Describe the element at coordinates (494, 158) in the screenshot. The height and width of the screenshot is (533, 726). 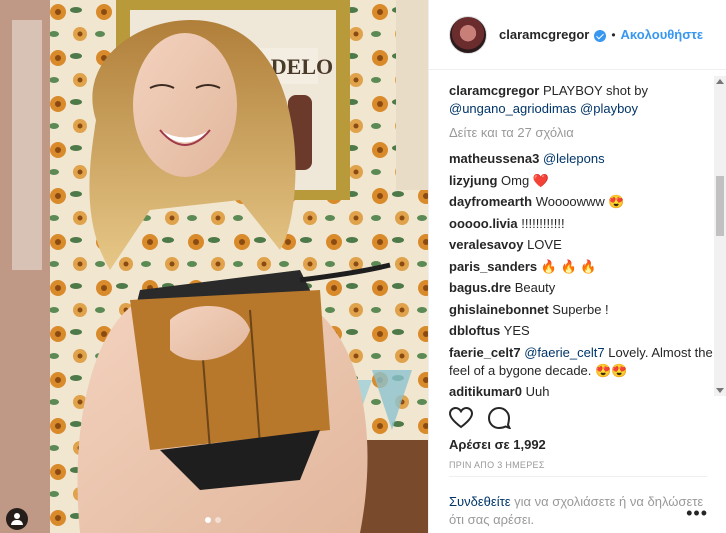
I see `comment-username: matheussena3` at that location.